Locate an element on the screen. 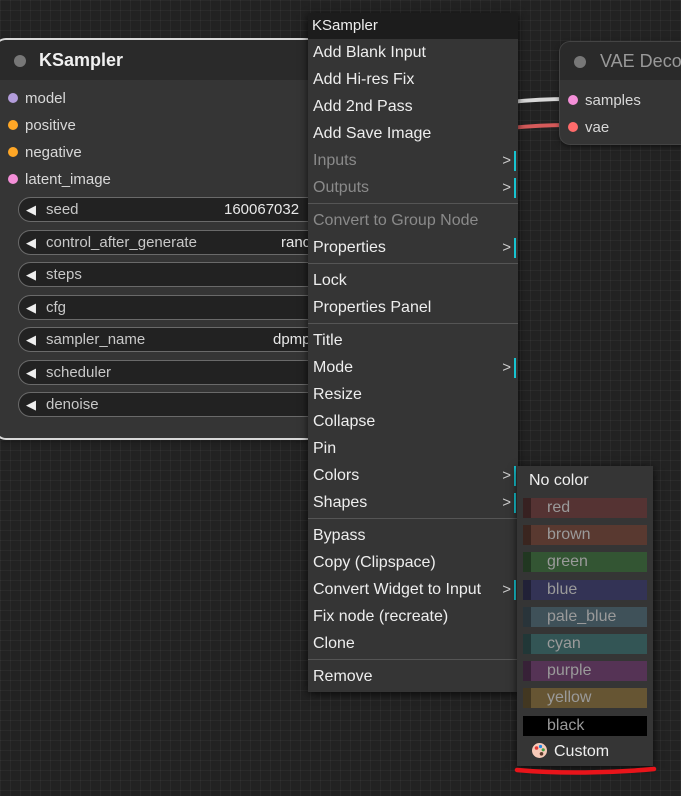  menu-item-label: Convert Widget to Input is located at coordinates (397, 589).